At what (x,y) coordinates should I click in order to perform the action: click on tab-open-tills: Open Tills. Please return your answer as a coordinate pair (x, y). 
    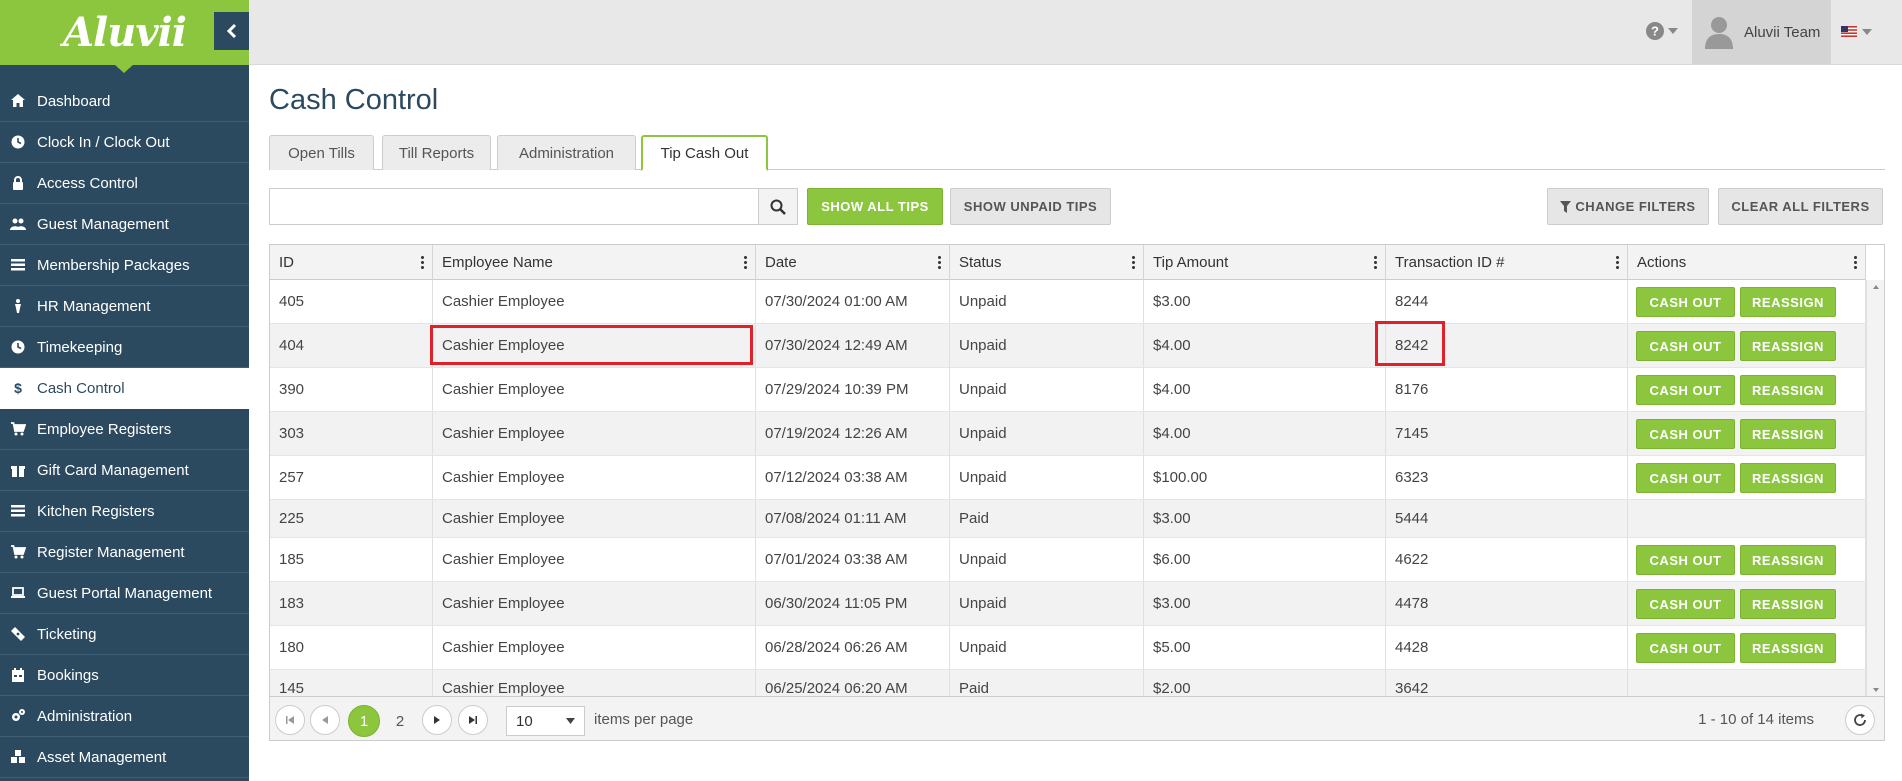
    Looking at the image, I should click on (321, 152).